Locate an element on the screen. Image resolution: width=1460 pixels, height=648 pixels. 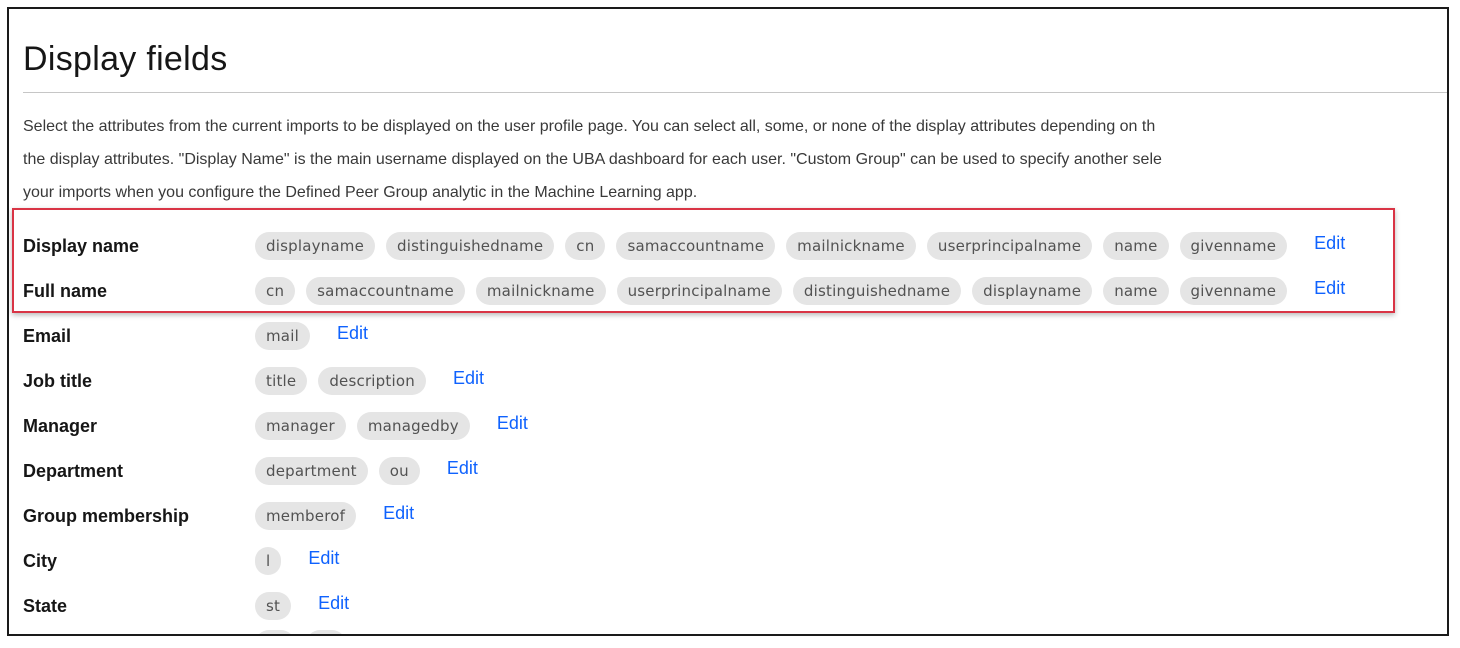
edit-job-title-link: Edit is located at coordinates (468, 378).